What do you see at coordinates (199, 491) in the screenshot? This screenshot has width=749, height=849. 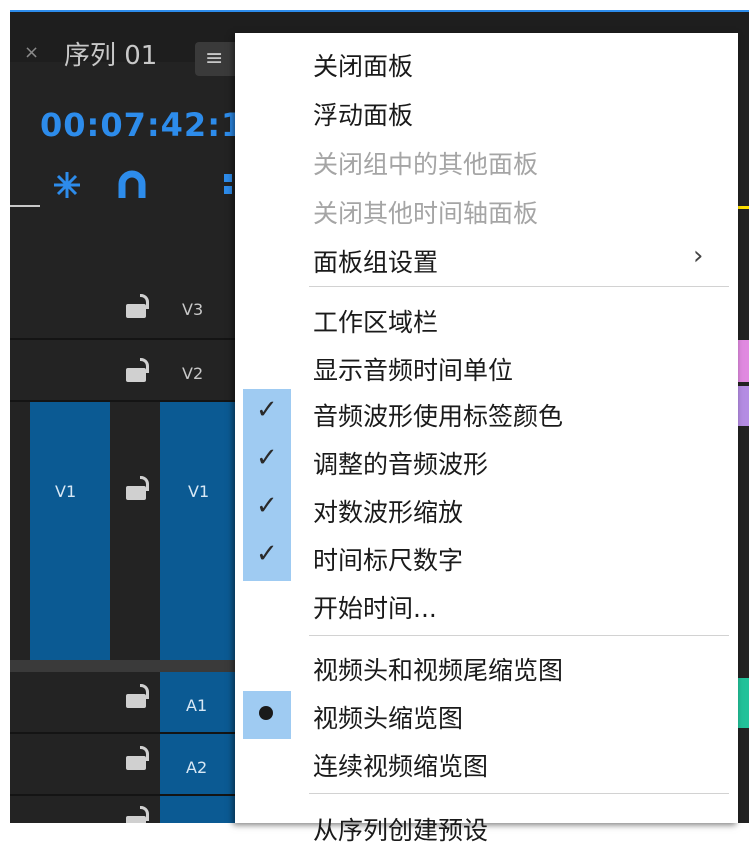 I see `track-name: V1` at bounding box center [199, 491].